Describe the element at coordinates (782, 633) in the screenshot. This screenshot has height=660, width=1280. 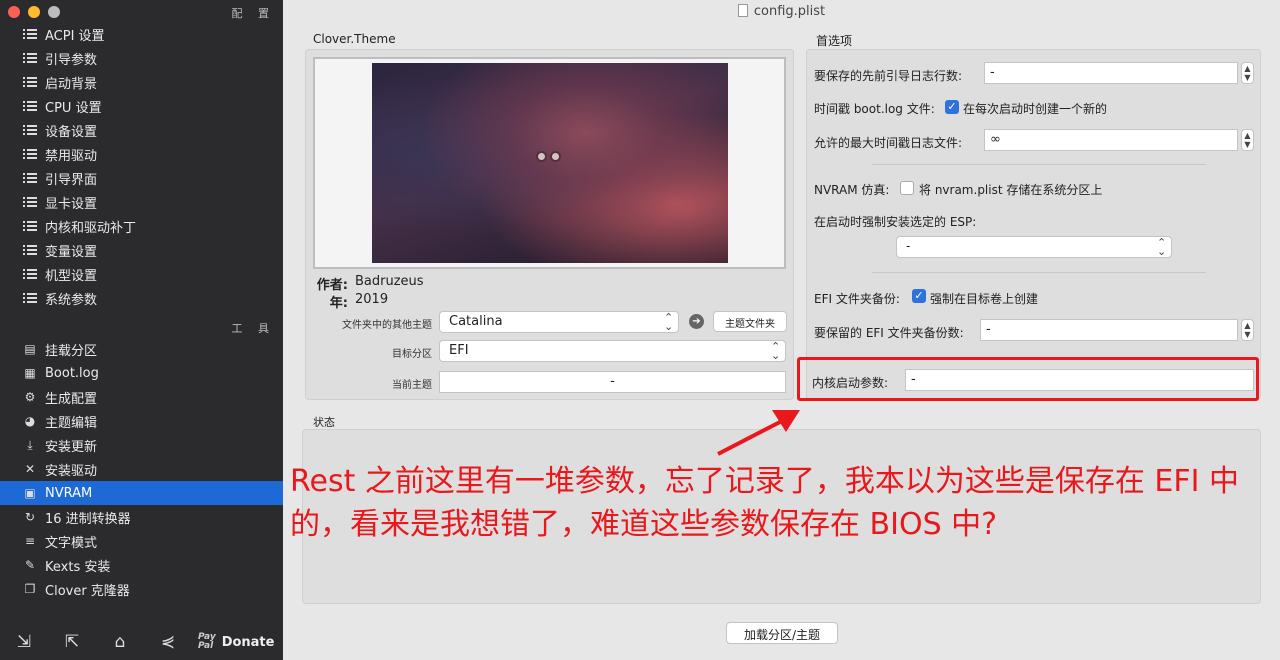
I see `load-partition-theme-button: 加载分区/主题` at that location.